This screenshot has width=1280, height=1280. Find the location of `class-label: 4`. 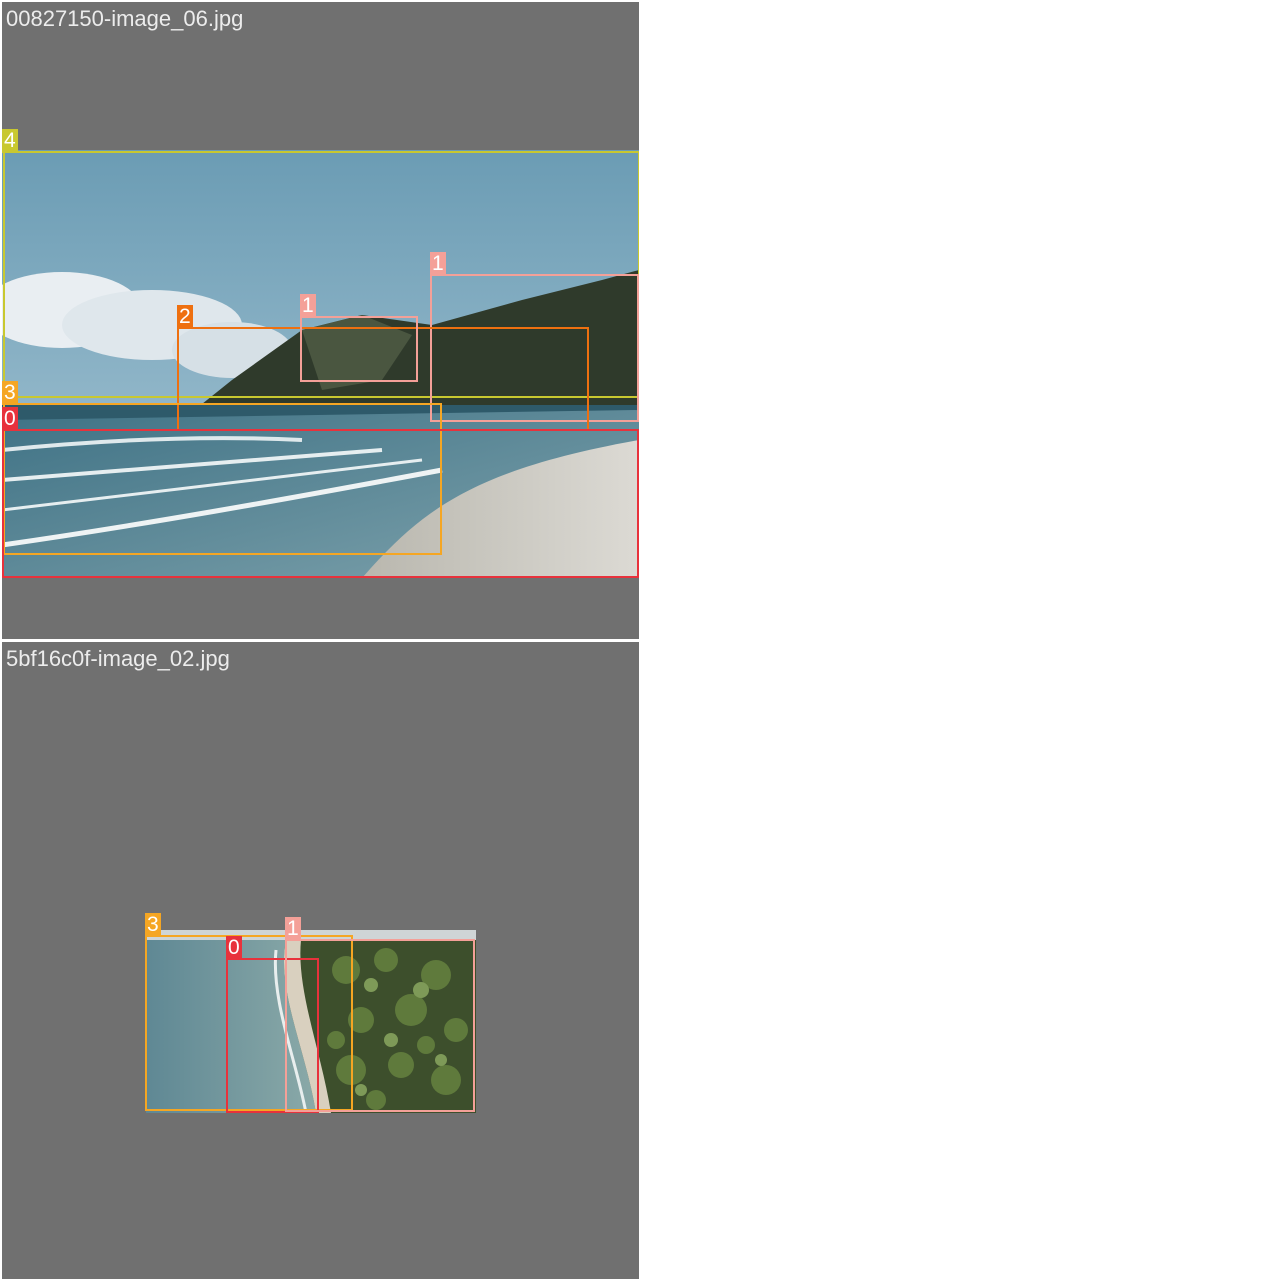

class-label: 4 is located at coordinates (10, 141).